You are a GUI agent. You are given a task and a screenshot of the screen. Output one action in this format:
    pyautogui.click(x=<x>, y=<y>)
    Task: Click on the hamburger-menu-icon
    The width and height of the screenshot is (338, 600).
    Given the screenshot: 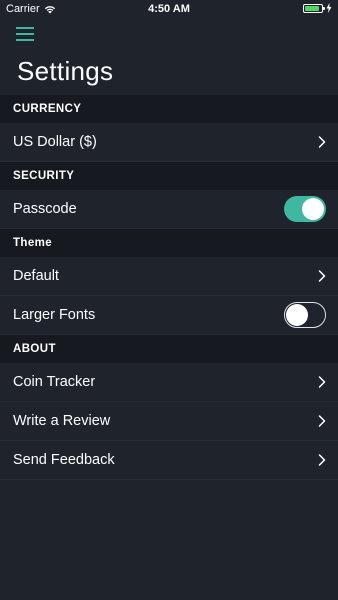 What is the action you would take?
    pyautogui.click(x=25, y=34)
    